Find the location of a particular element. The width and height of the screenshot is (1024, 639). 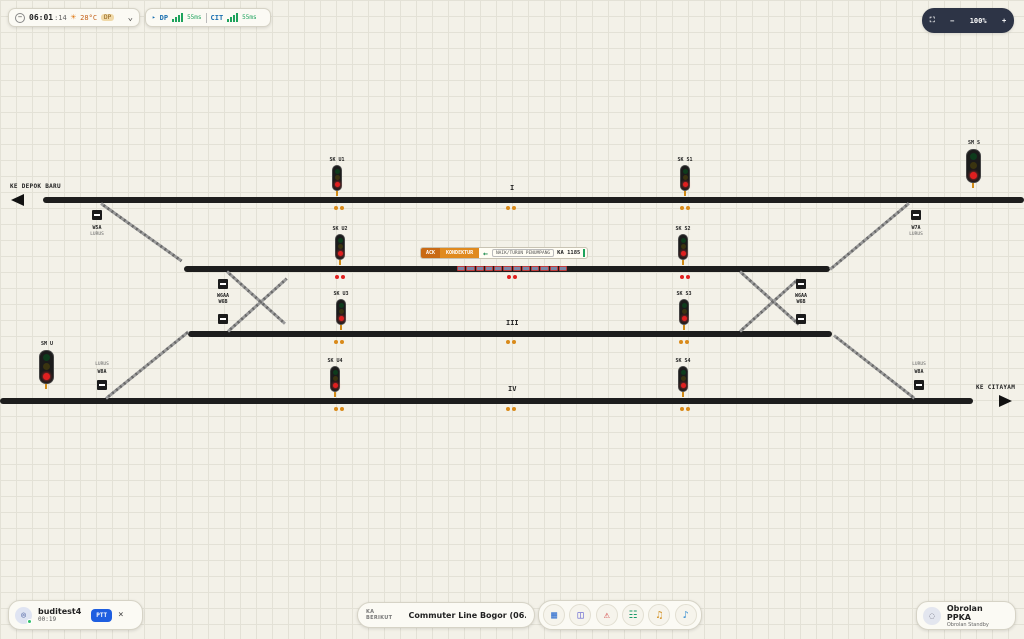

arrow-left-icon is located at coordinates (17, 200).